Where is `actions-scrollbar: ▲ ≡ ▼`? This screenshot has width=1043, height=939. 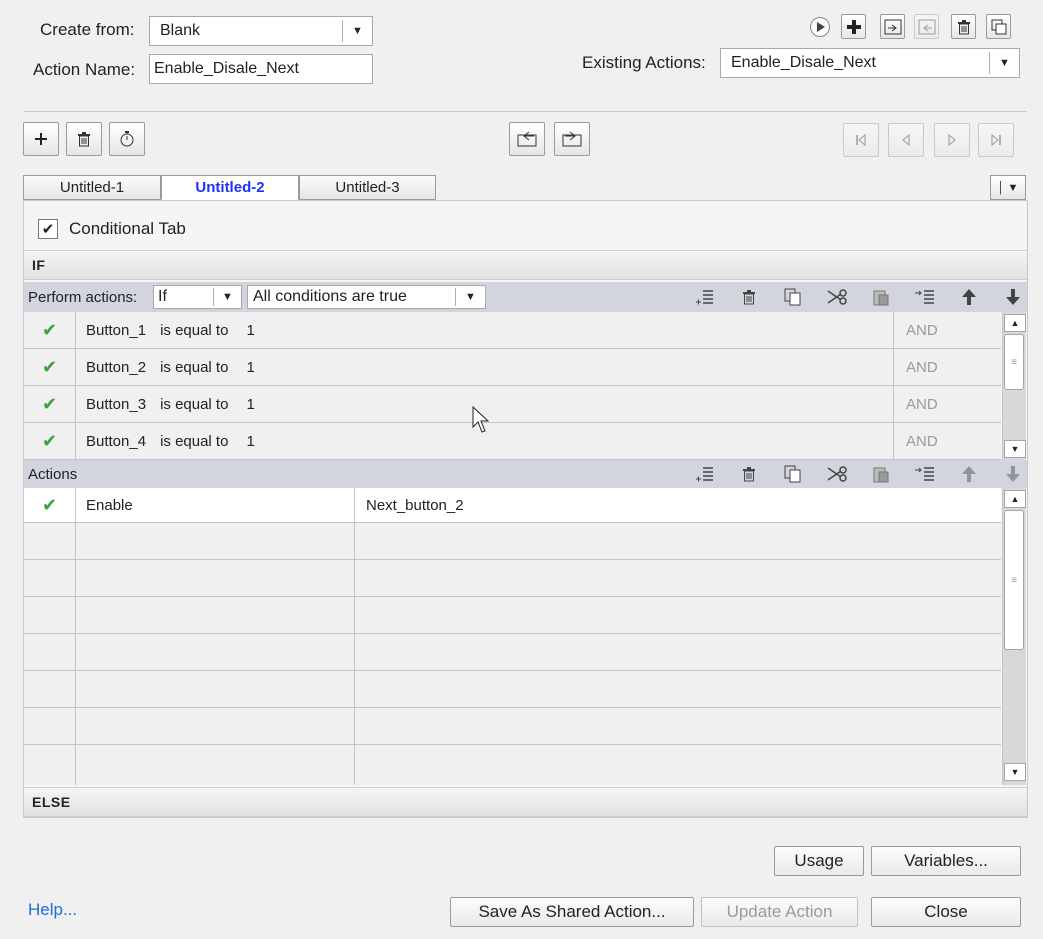 actions-scrollbar: ▲ ≡ ▼ is located at coordinates (1014, 636).